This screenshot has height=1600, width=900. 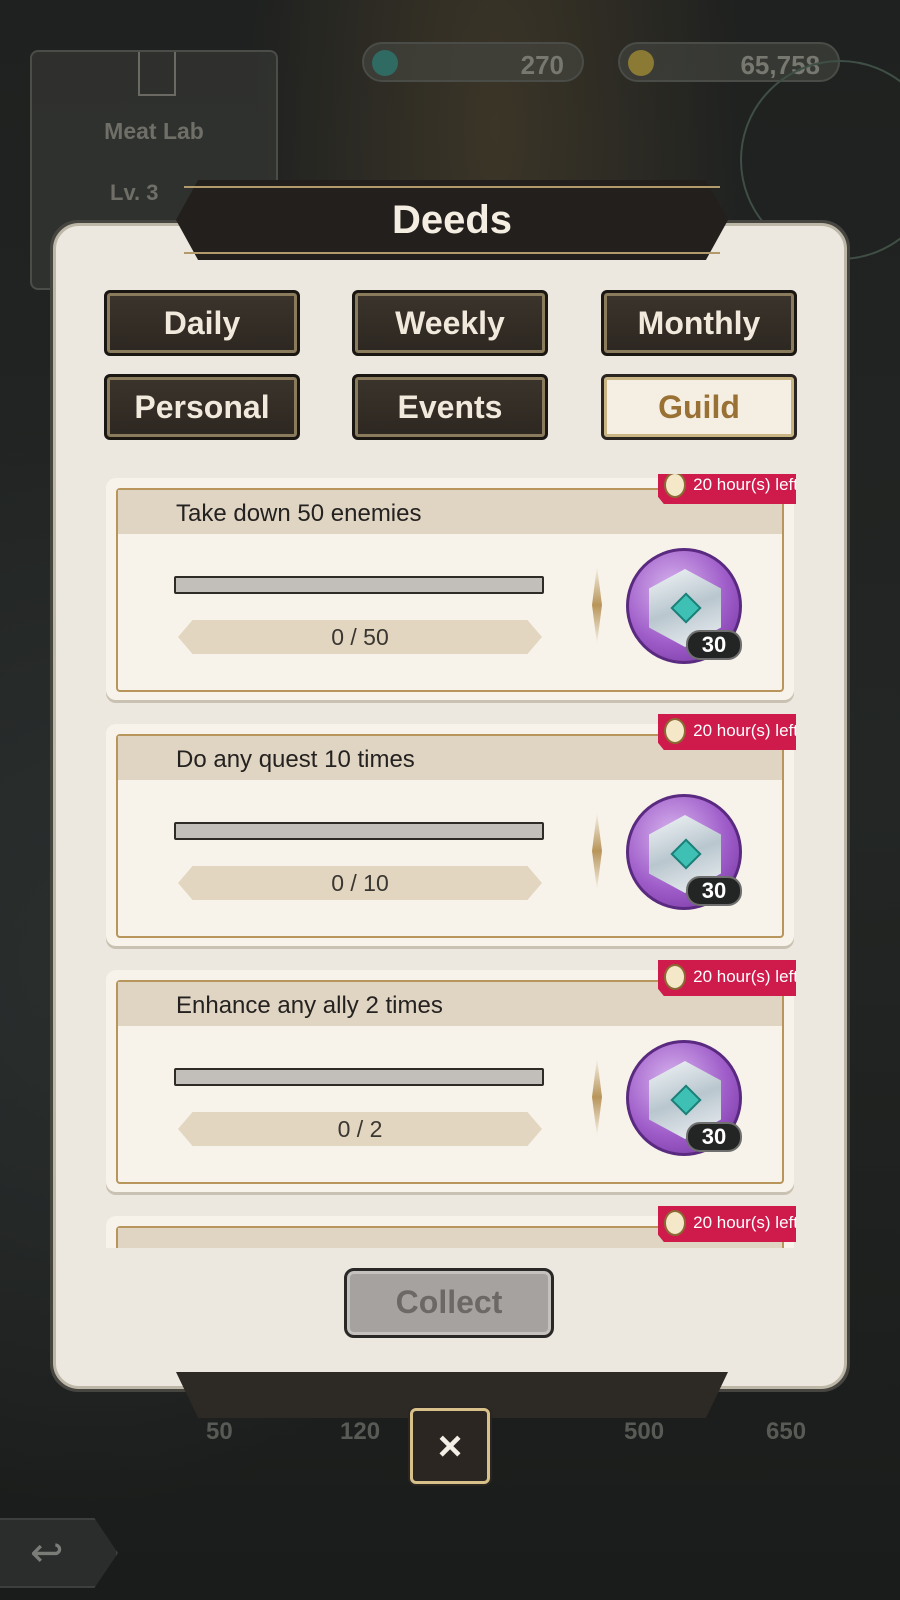 I want to click on close-button: ×, so click(x=450, y=1446).